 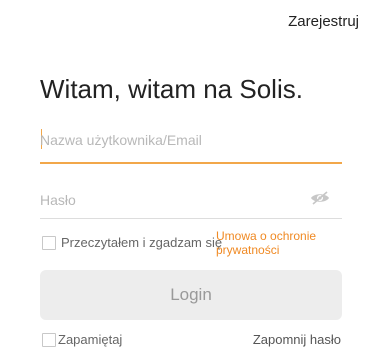 I want to click on password-input, so click(x=170, y=200).